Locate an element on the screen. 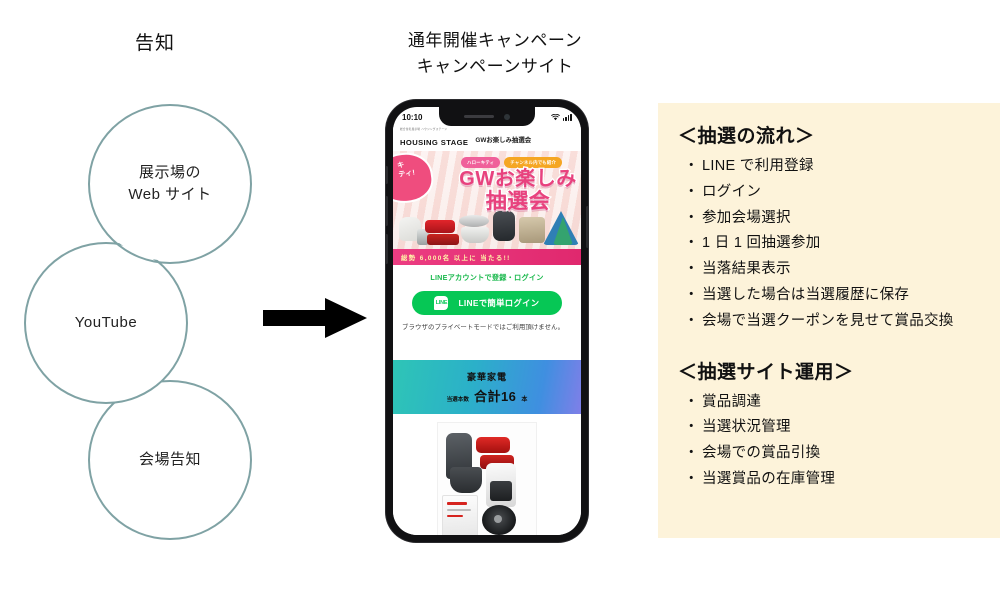 This screenshot has width=1000, height=600. prize-band: 豪華家電 当選本数 合計16 本 is located at coordinates (487, 387).